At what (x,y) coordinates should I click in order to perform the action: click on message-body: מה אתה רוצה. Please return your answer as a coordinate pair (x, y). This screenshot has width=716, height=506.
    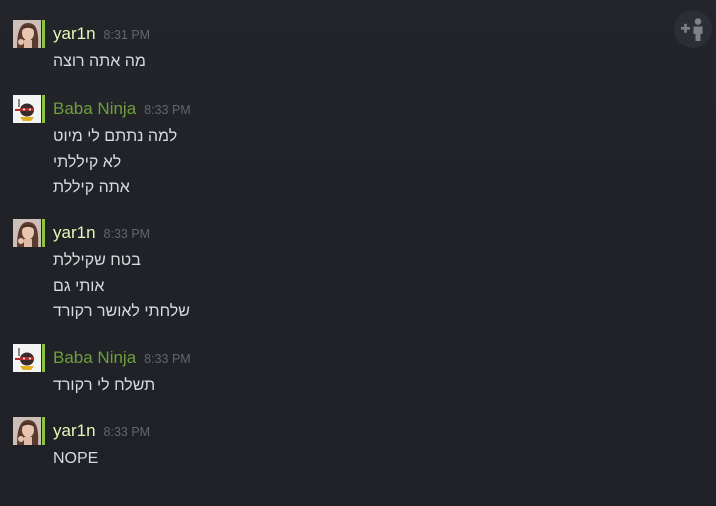
    Looking at the image, I should click on (99, 65).